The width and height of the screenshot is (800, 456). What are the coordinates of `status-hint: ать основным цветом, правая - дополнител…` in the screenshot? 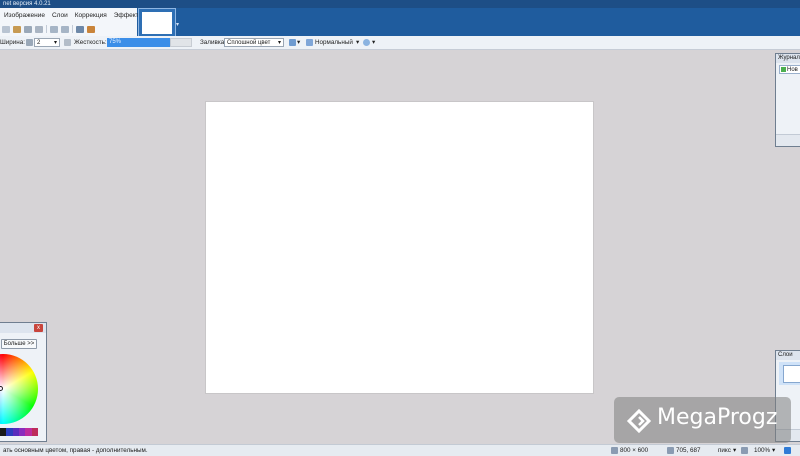 It's located at (75, 450).